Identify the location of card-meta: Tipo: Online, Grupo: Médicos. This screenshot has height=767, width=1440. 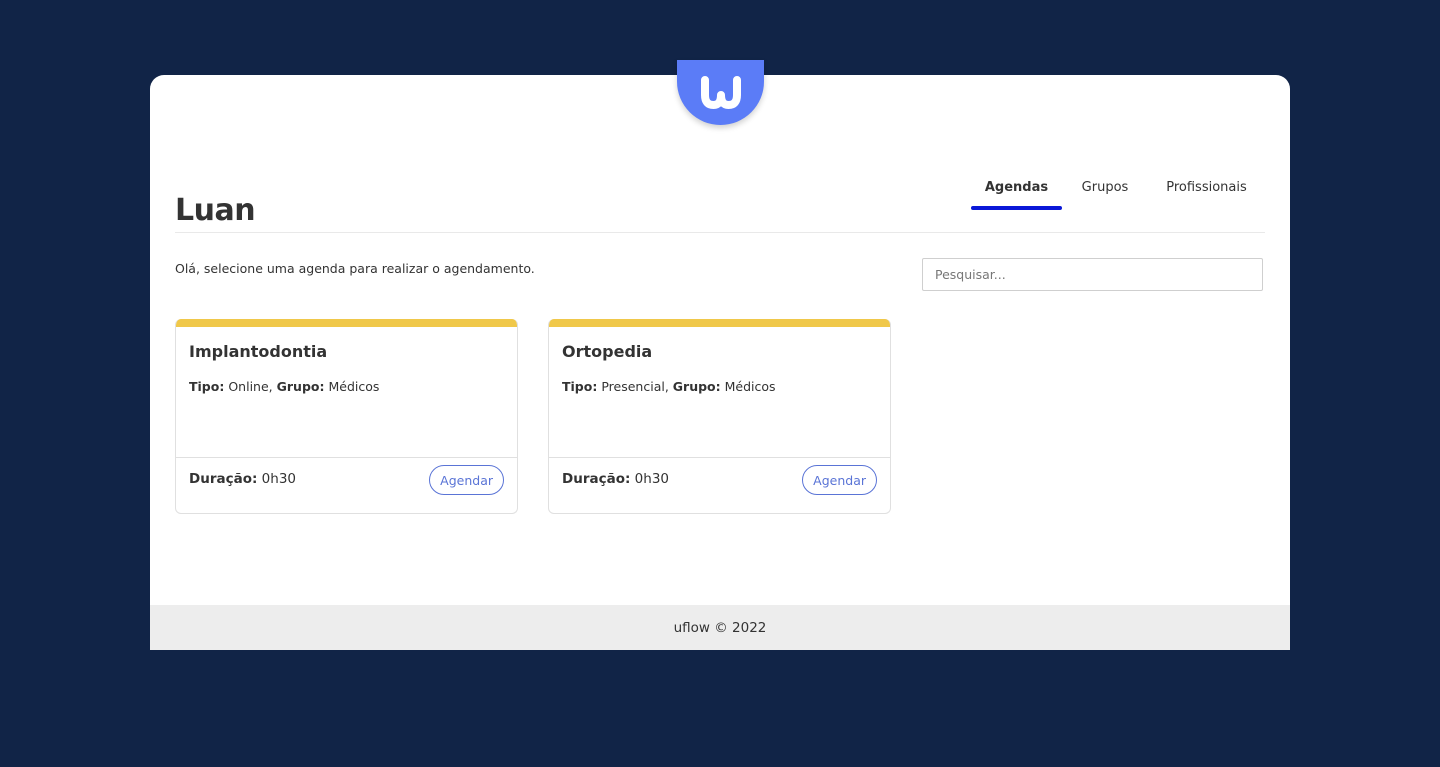
(284, 386).